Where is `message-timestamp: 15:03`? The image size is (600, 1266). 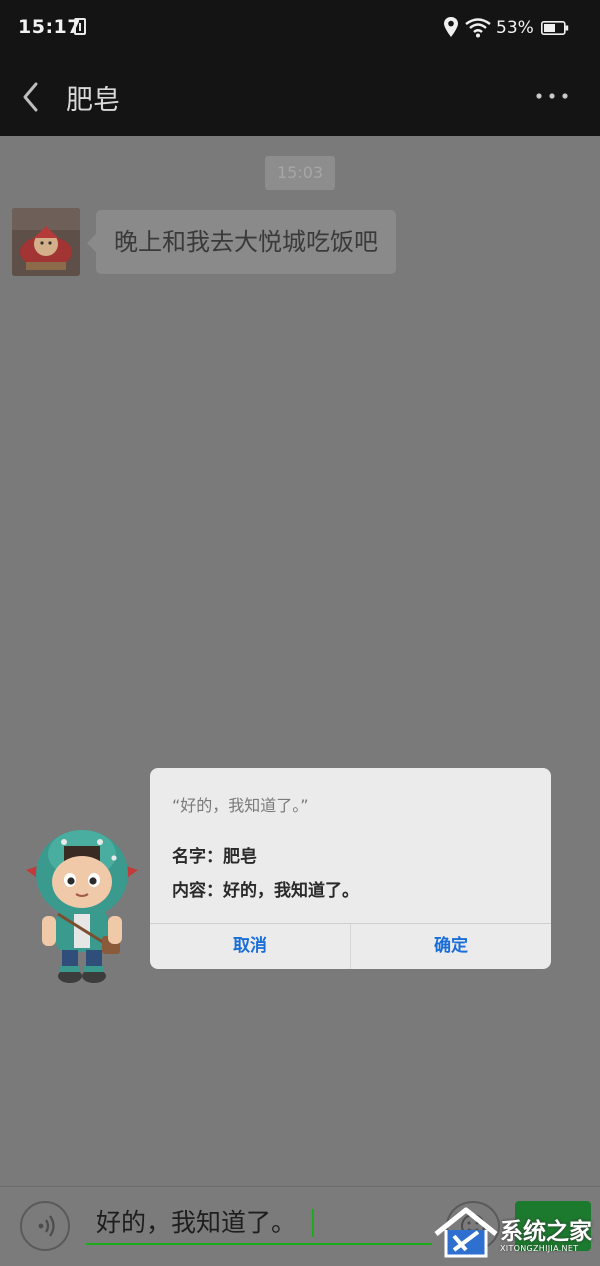
message-timestamp: 15:03 is located at coordinates (300, 173).